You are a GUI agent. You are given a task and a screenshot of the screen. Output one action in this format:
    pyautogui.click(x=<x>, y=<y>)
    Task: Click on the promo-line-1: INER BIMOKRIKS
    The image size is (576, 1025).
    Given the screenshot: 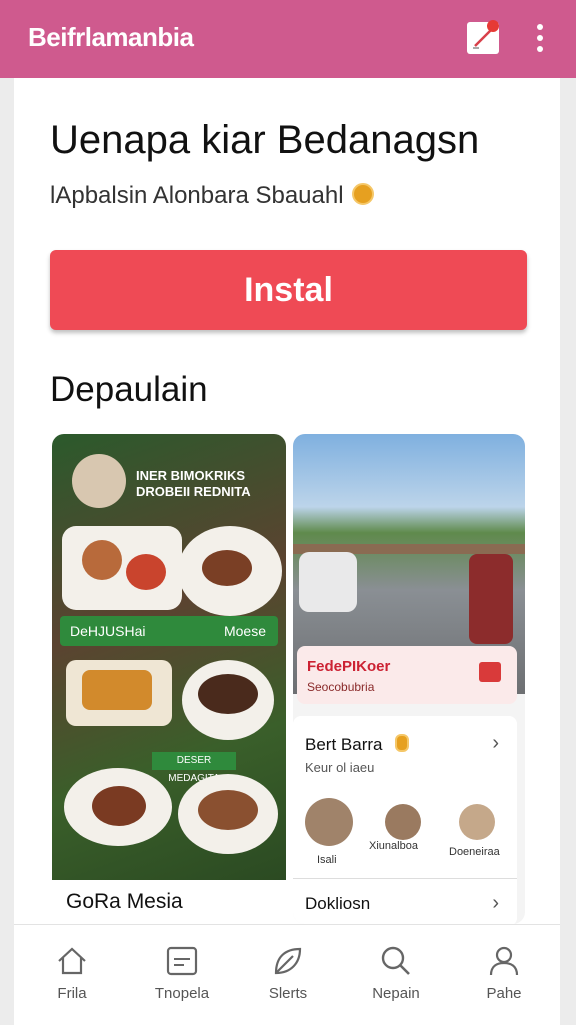 What is the action you would take?
    pyautogui.click(x=191, y=475)
    